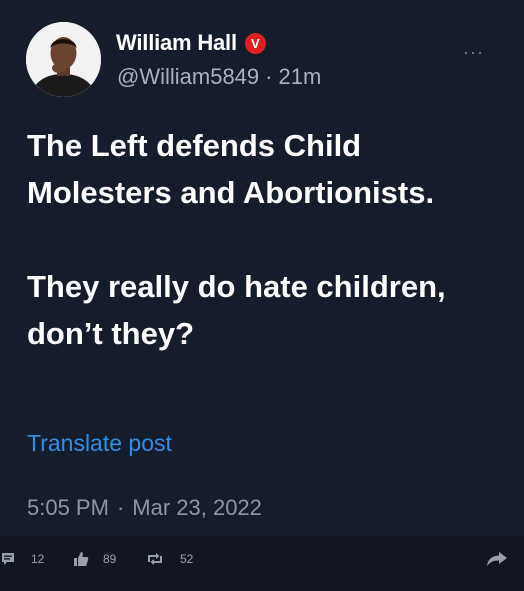  I want to click on verified-badge-icon: V, so click(255, 43).